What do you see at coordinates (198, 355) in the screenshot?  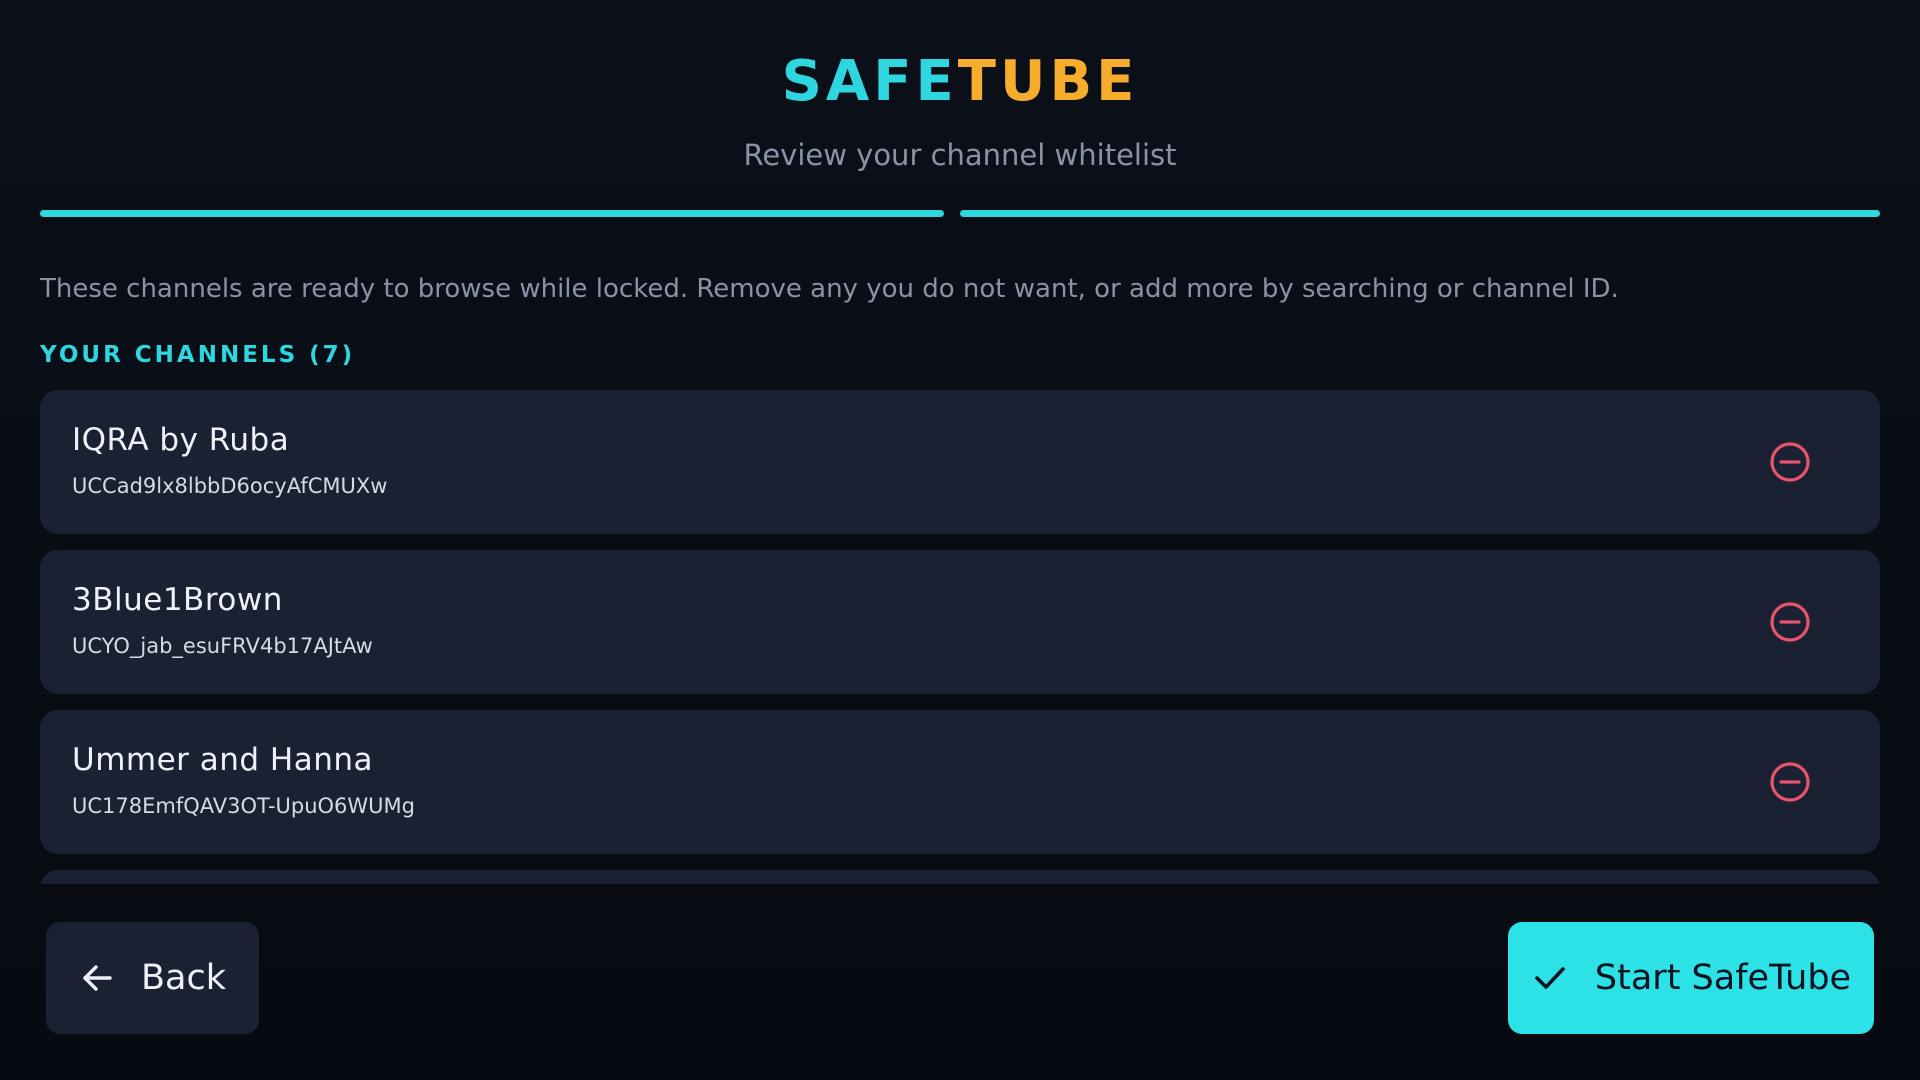 I see `section-label-your-channels: Your Channels (7)` at bounding box center [198, 355].